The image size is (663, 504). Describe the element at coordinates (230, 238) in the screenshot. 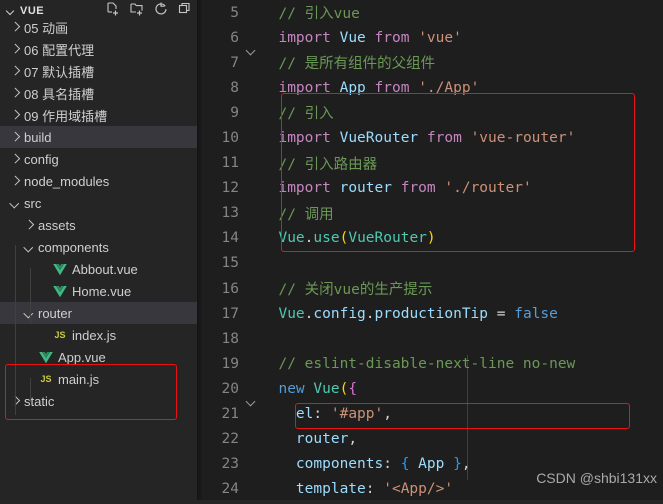

I see `line-number: 14` at that location.